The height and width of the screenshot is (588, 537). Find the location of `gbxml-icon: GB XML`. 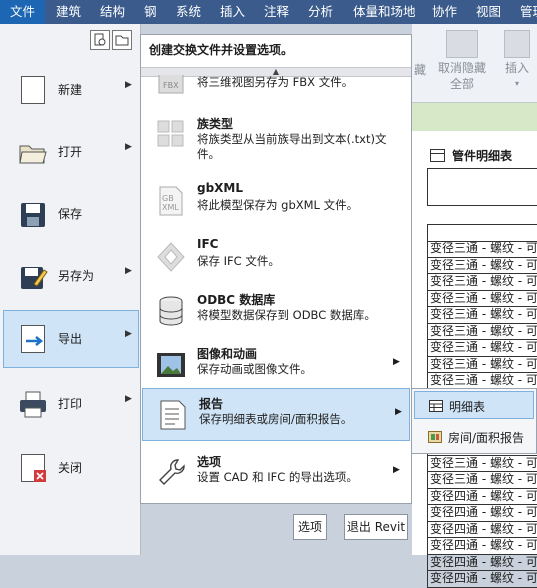

gbxml-icon: GB XML is located at coordinates (171, 201).